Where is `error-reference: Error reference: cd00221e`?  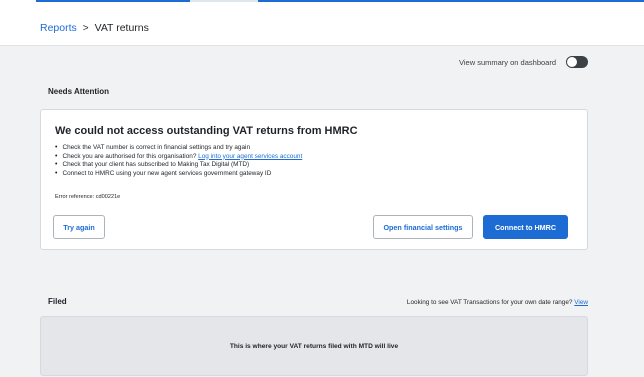 error-reference: Error reference: cd00221e is located at coordinates (88, 197).